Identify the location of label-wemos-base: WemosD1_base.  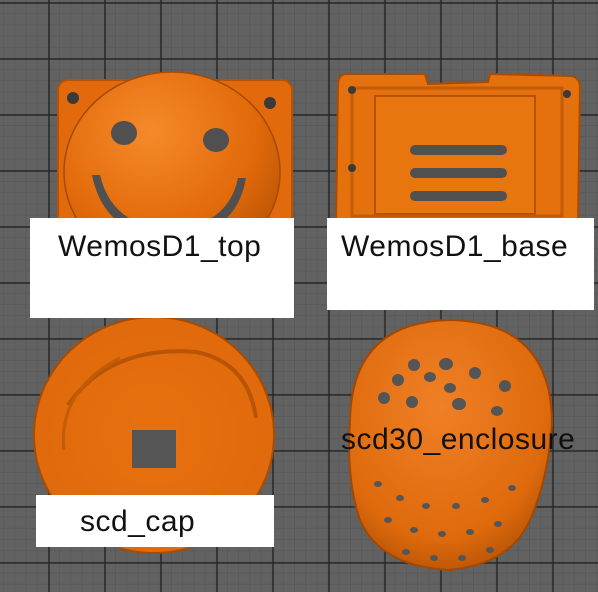
(460, 264).